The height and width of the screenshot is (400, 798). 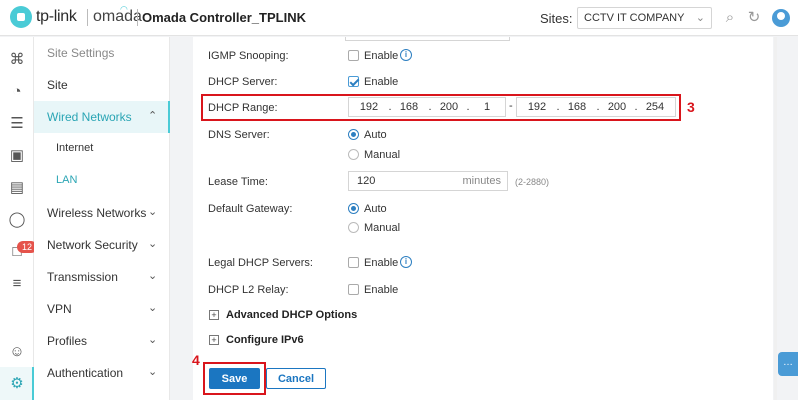 What do you see at coordinates (224, 17) in the screenshot?
I see `app-title: Omada Controller_TPLINK` at bounding box center [224, 17].